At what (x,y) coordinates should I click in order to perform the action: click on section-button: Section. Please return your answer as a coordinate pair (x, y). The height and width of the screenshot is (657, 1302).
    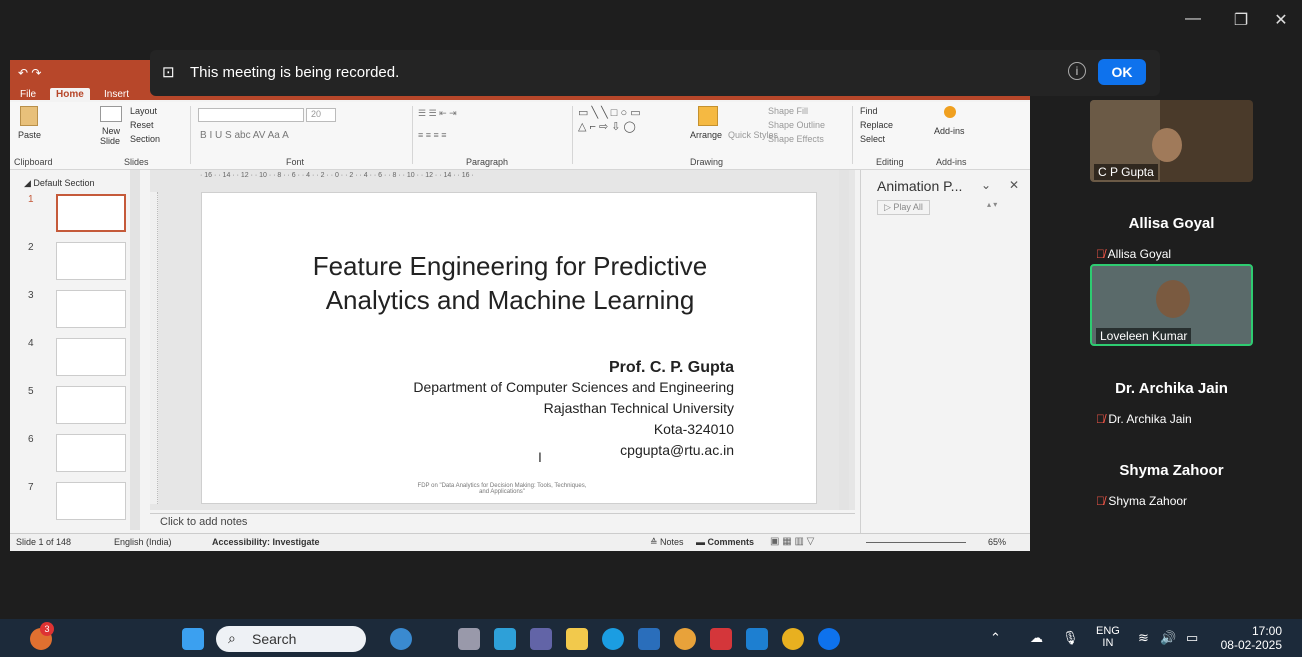
    Looking at the image, I should click on (145, 139).